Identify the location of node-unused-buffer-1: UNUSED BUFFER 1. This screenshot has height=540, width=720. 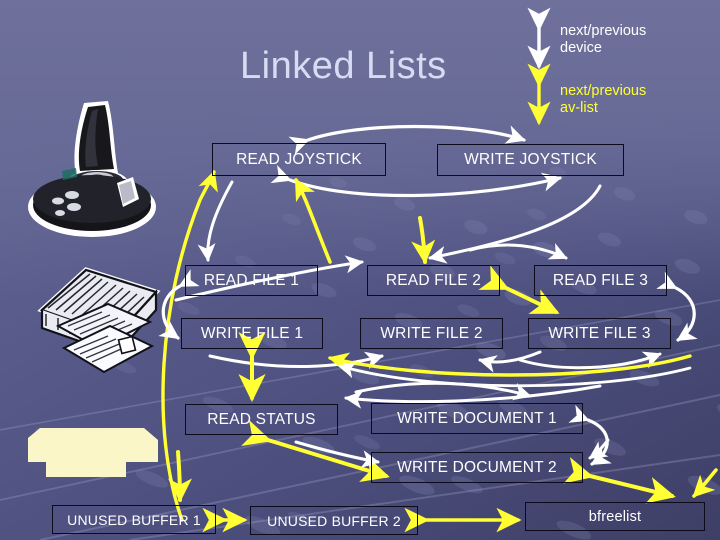
(134, 519).